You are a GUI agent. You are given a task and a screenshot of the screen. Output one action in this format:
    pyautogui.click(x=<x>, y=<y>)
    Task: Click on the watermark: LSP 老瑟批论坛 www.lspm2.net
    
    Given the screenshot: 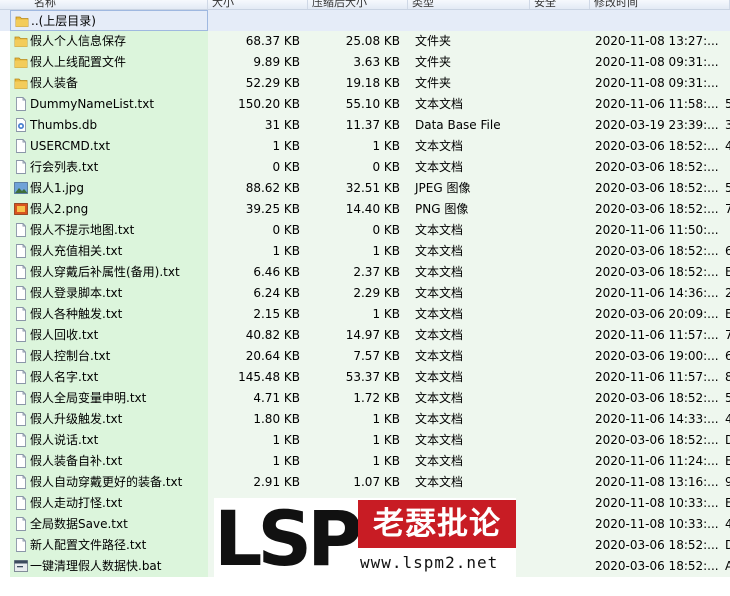 What is the action you would take?
    pyautogui.click(x=365, y=544)
    